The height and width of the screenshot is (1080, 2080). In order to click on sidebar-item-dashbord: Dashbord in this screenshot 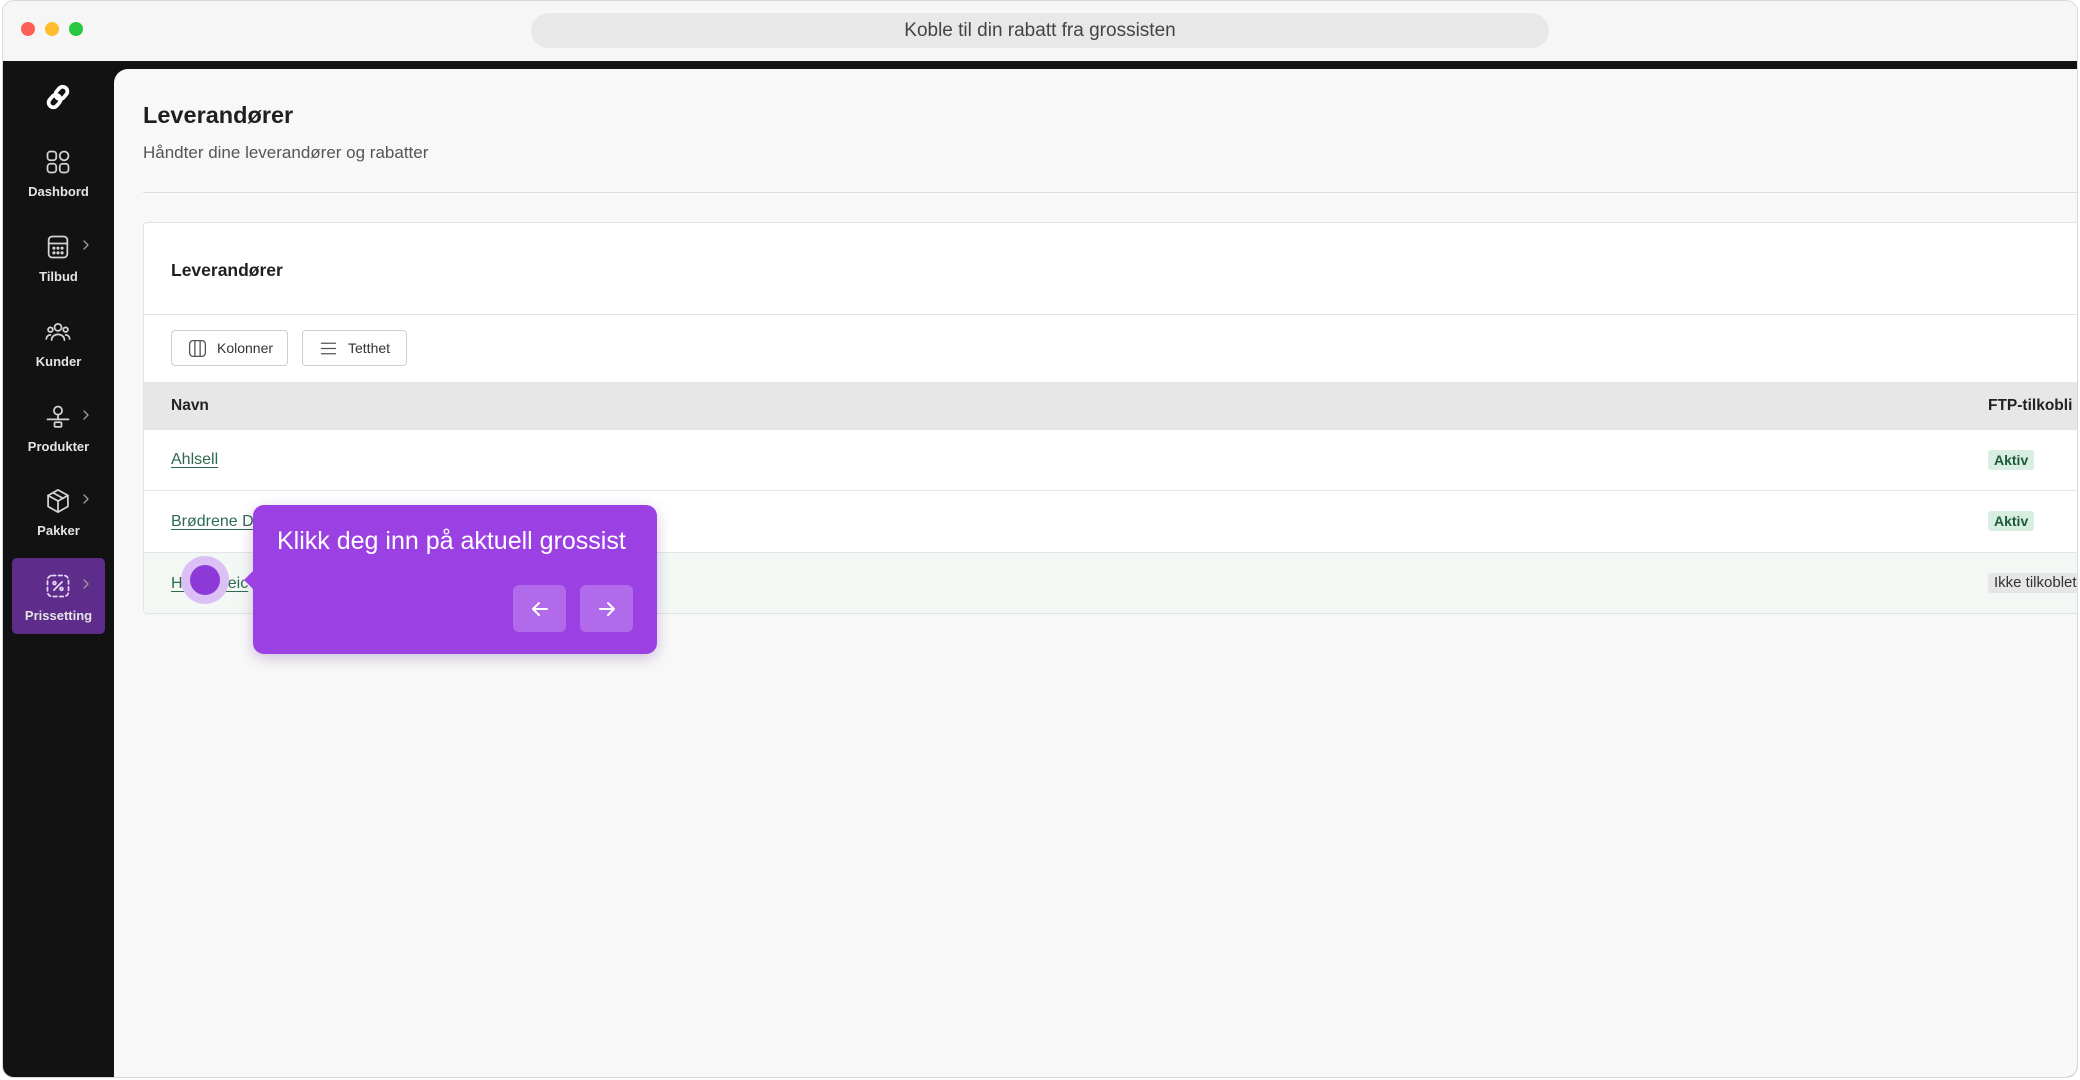, I will do `click(58, 172)`.